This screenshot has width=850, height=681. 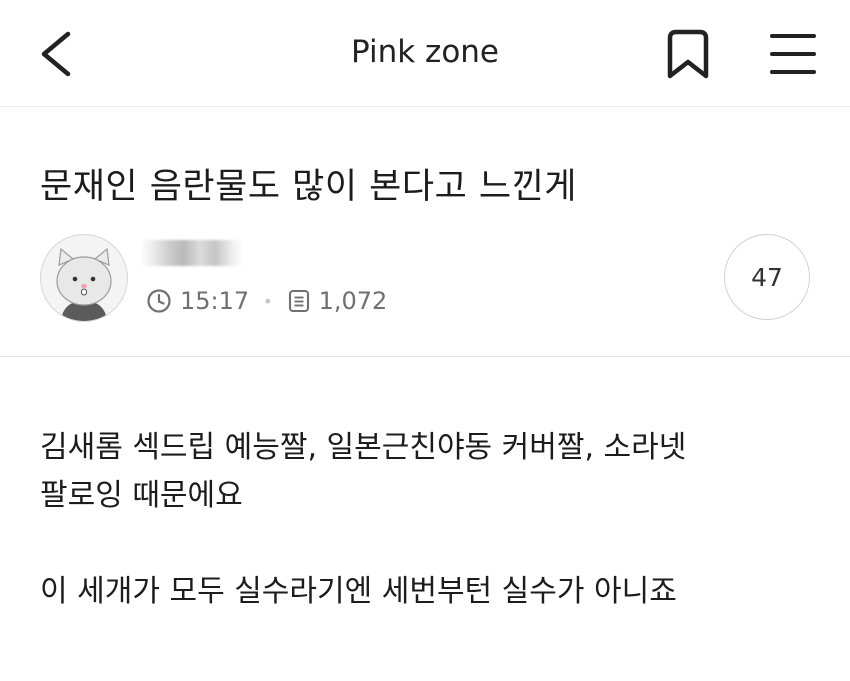 I want to click on comment-count: 47, so click(x=767, y=277).